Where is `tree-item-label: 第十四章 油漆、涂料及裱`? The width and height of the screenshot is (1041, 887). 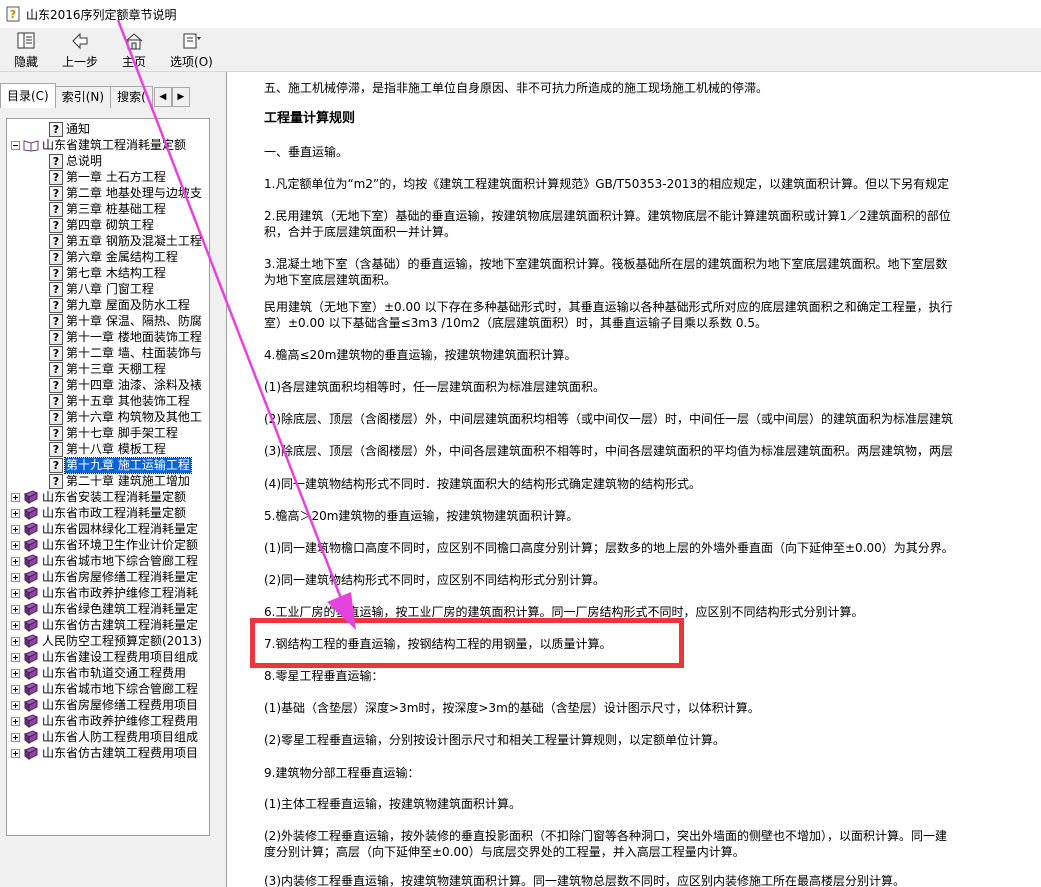
tree-item-label: 第十四章 油漆、涂料及裱 is located at coordinates (134, 384).